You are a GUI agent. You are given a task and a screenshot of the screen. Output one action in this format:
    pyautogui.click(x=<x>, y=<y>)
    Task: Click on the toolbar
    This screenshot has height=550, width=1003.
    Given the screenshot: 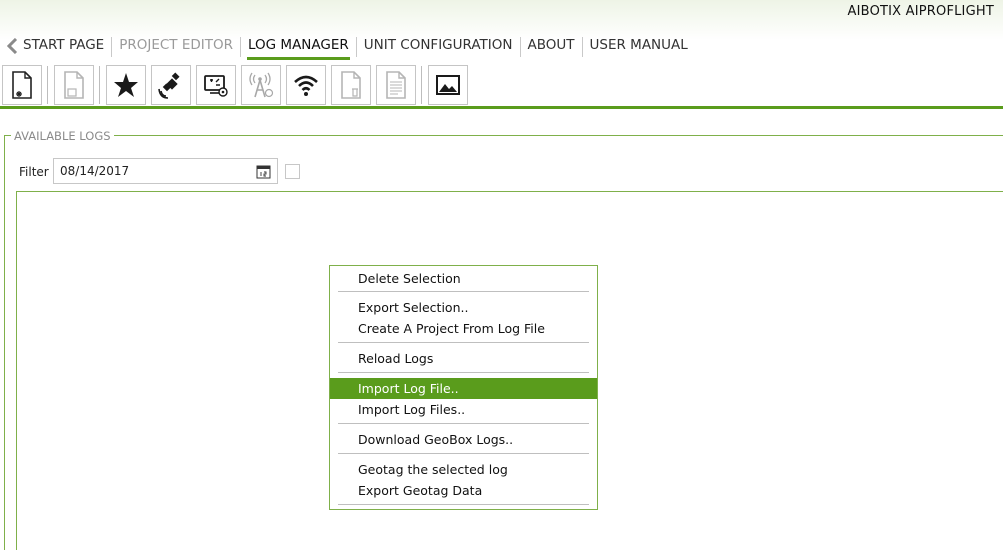 What is the action you would take?
    pyautogui.click(x=237, y=85)
    